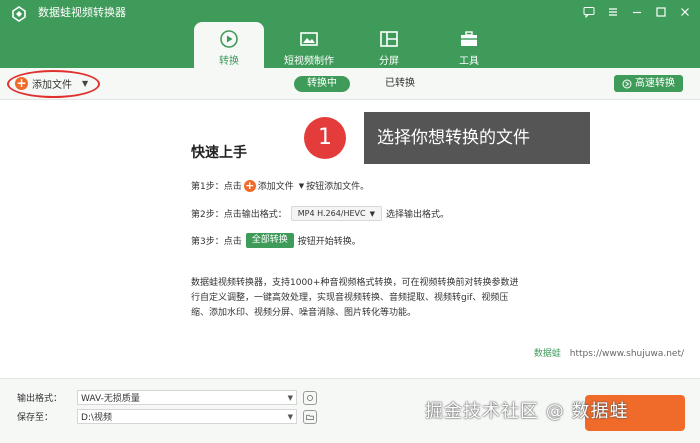 The height and width of the screenshot is (443, 700). I want to click on tab-split-screen: 分屏, so click(389, 45).